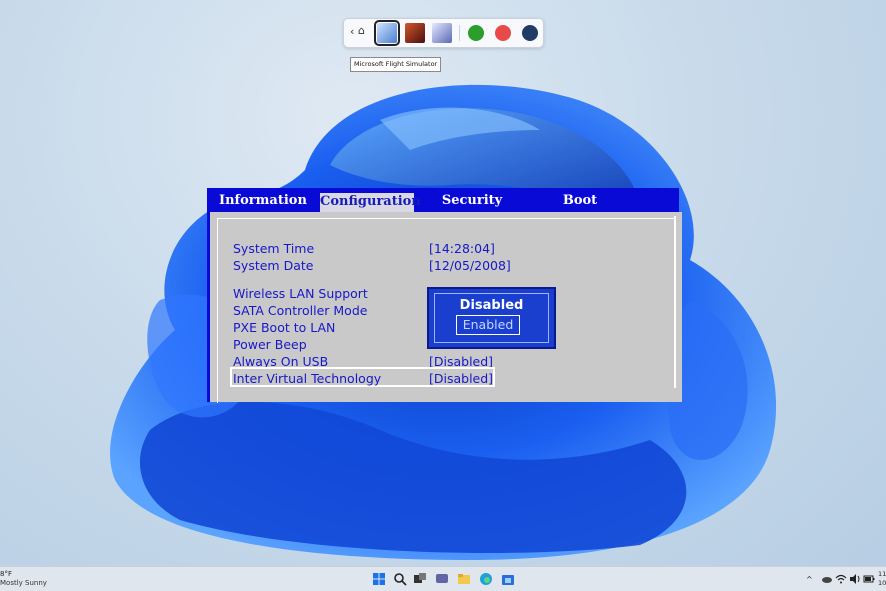 The width and height of the screenshot is (886, 591). I want to click on setting-power-beep: Power Beep, so click(270, 344).